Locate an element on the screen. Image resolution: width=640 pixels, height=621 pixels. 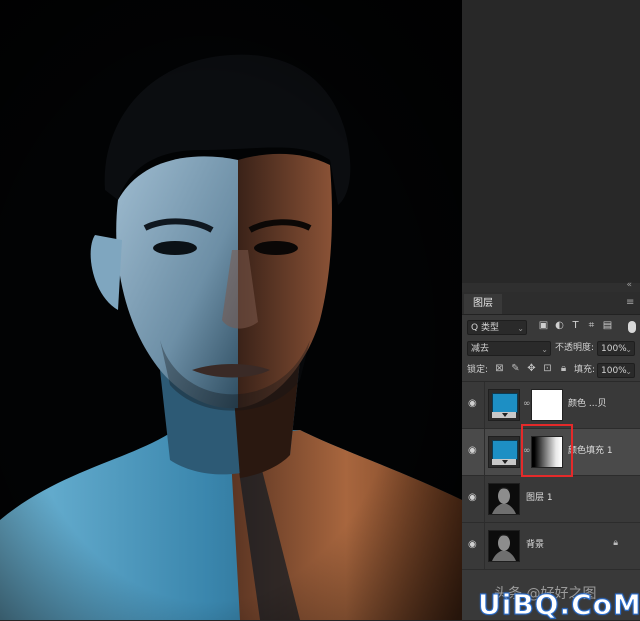
opacity-field: 100% ⌄ is located at coordinates (616, 348).